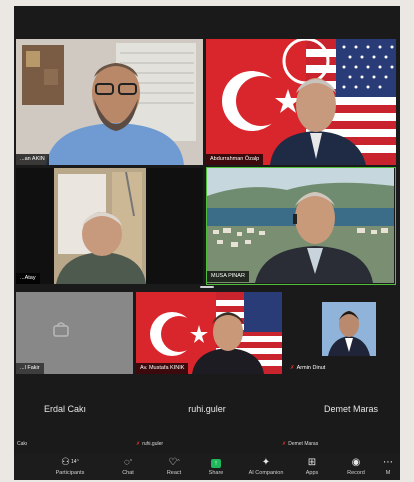 Image resolution: width=414 pixels, height=482 pixels. What do you see at coordinates (32, 159) in the screenshot?
I see `participant-name-tag: ...an AKIN` at bounding box center [32, 159].